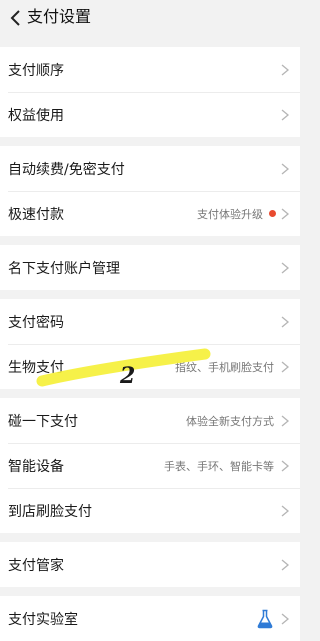 This screenshot has height=641, width=320. I want to click on row-label: 支付实验室, so click(43, 619).